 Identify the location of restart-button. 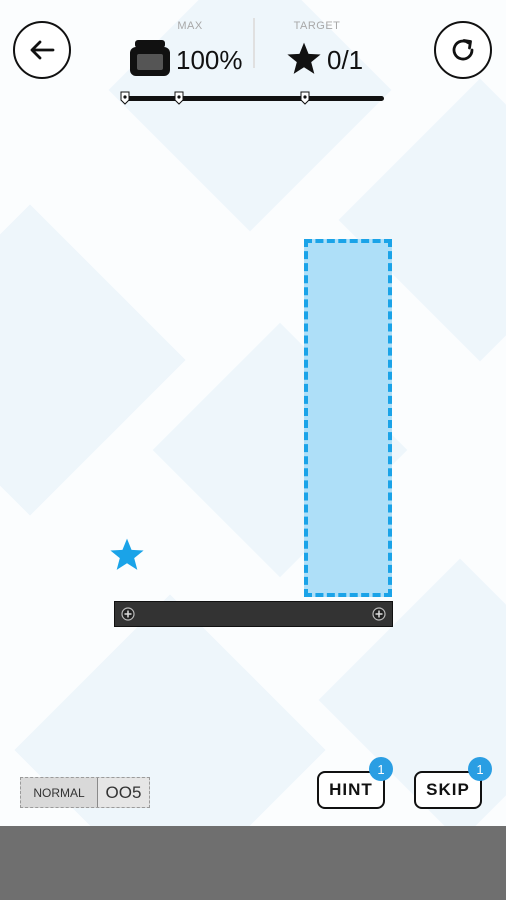
(463, 50).